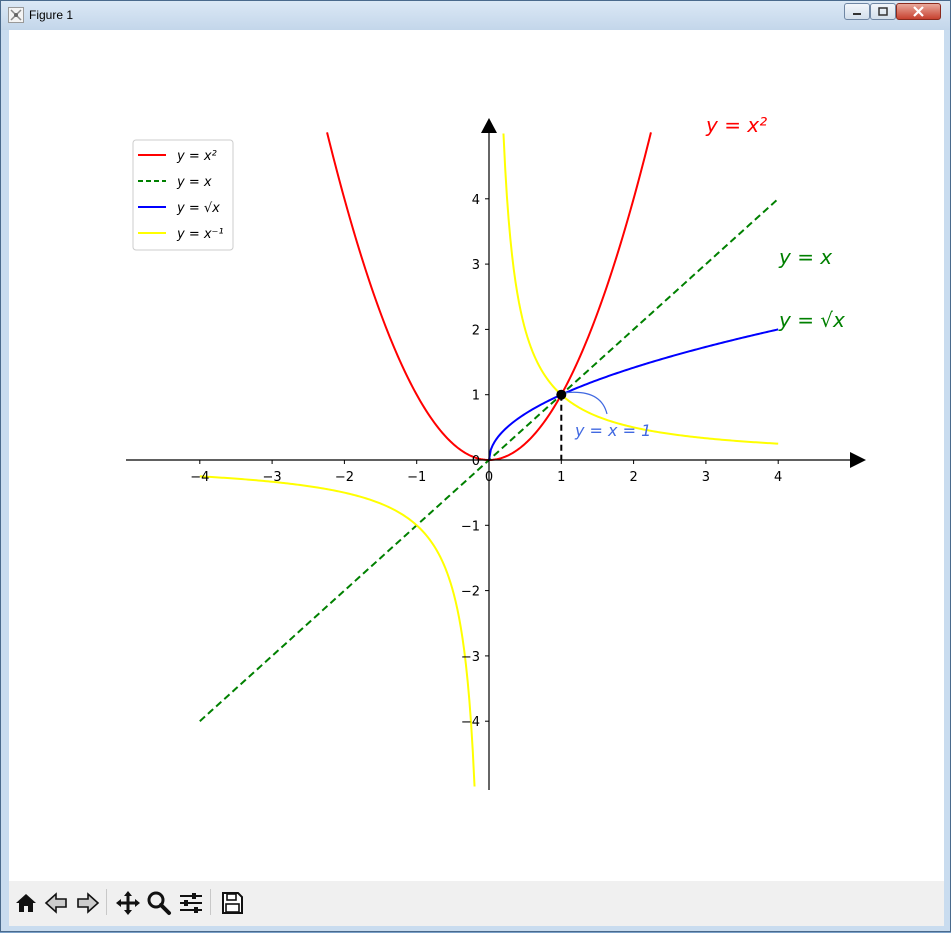  I want to click on y-tick-label: 1, so click(476, 396).